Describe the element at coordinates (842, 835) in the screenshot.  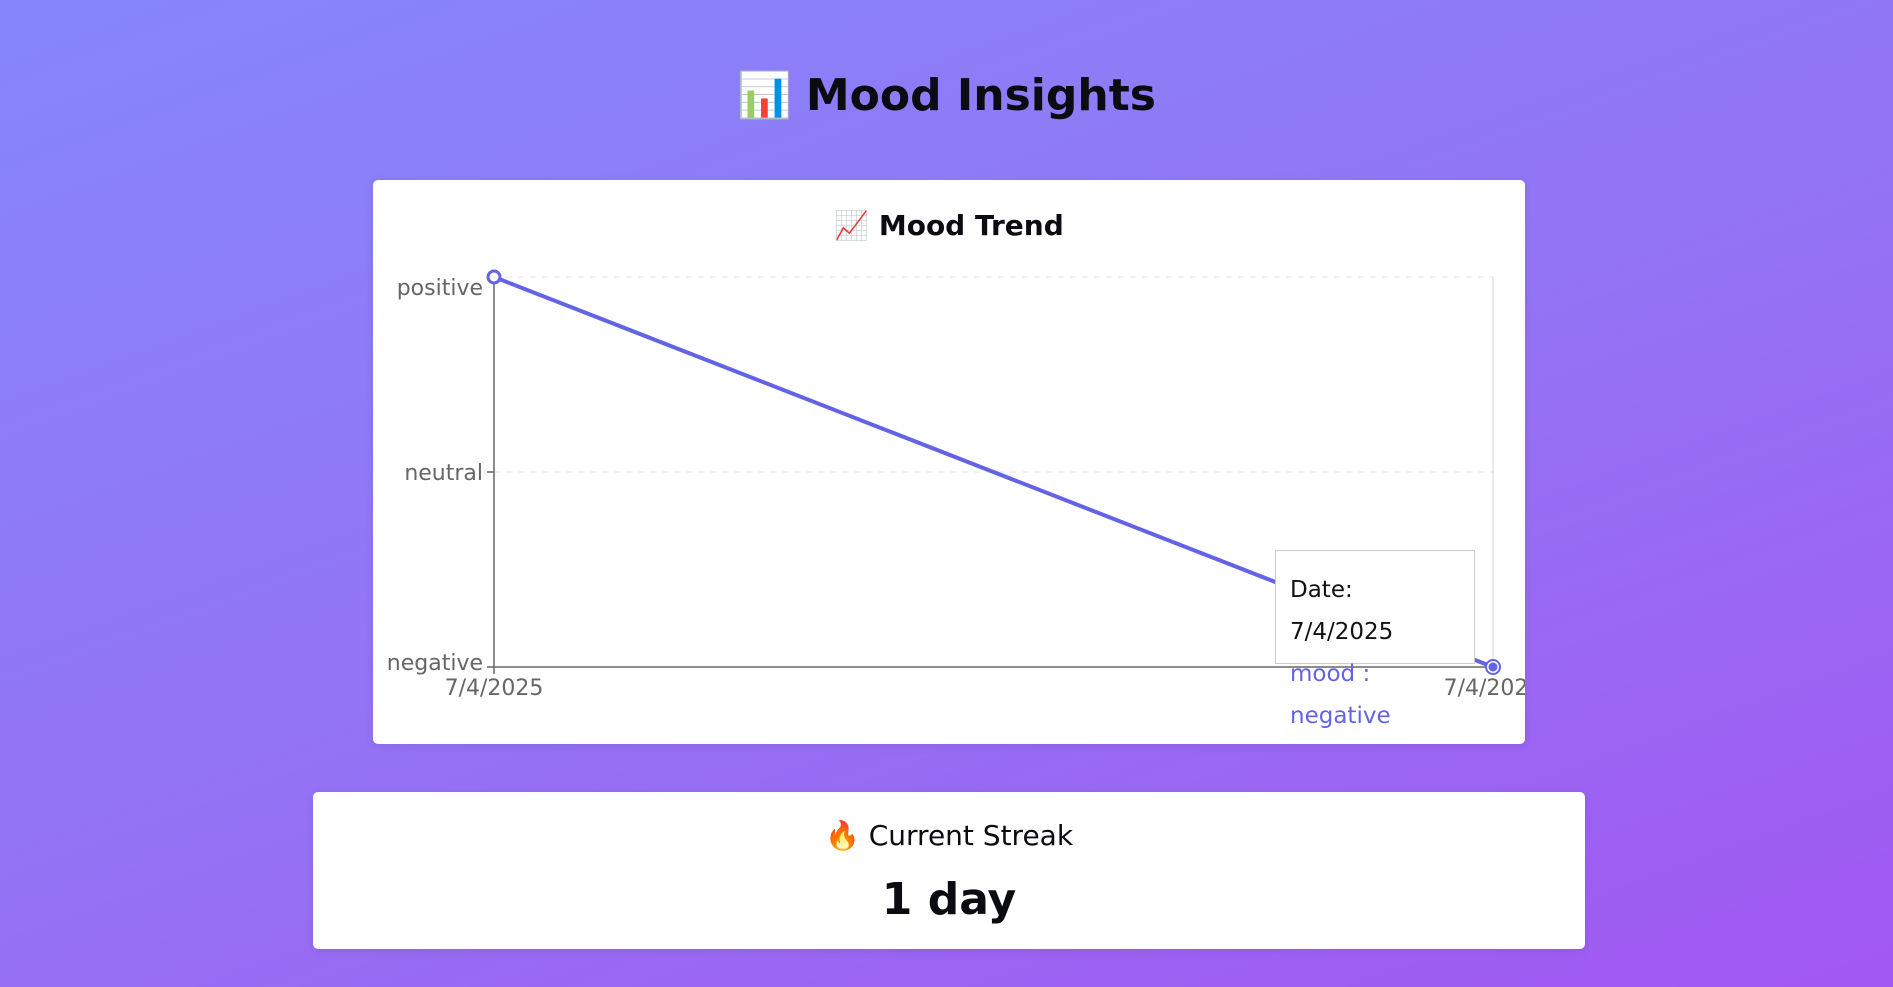
I see `fire-icon: 🔥` at that location.